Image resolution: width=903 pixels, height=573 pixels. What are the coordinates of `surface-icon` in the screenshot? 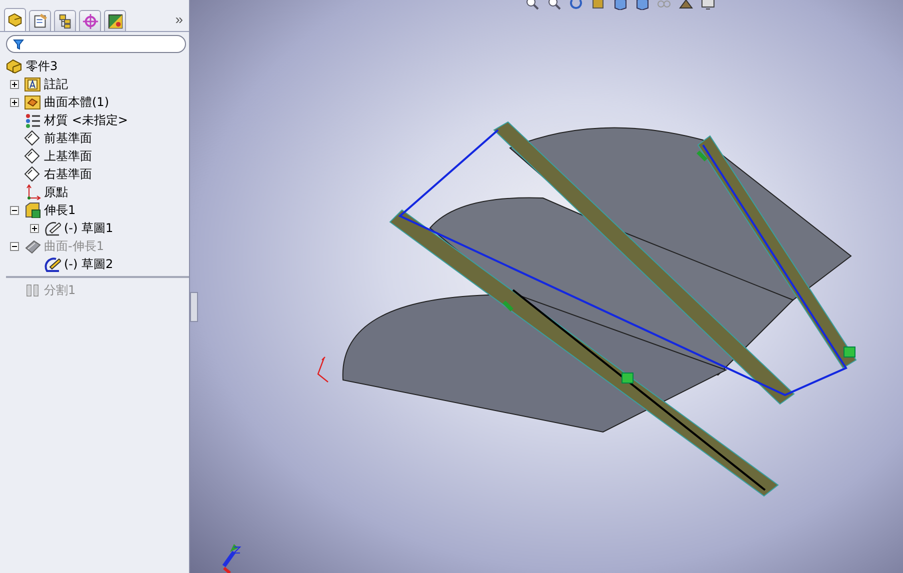 It's located at (32, 246).